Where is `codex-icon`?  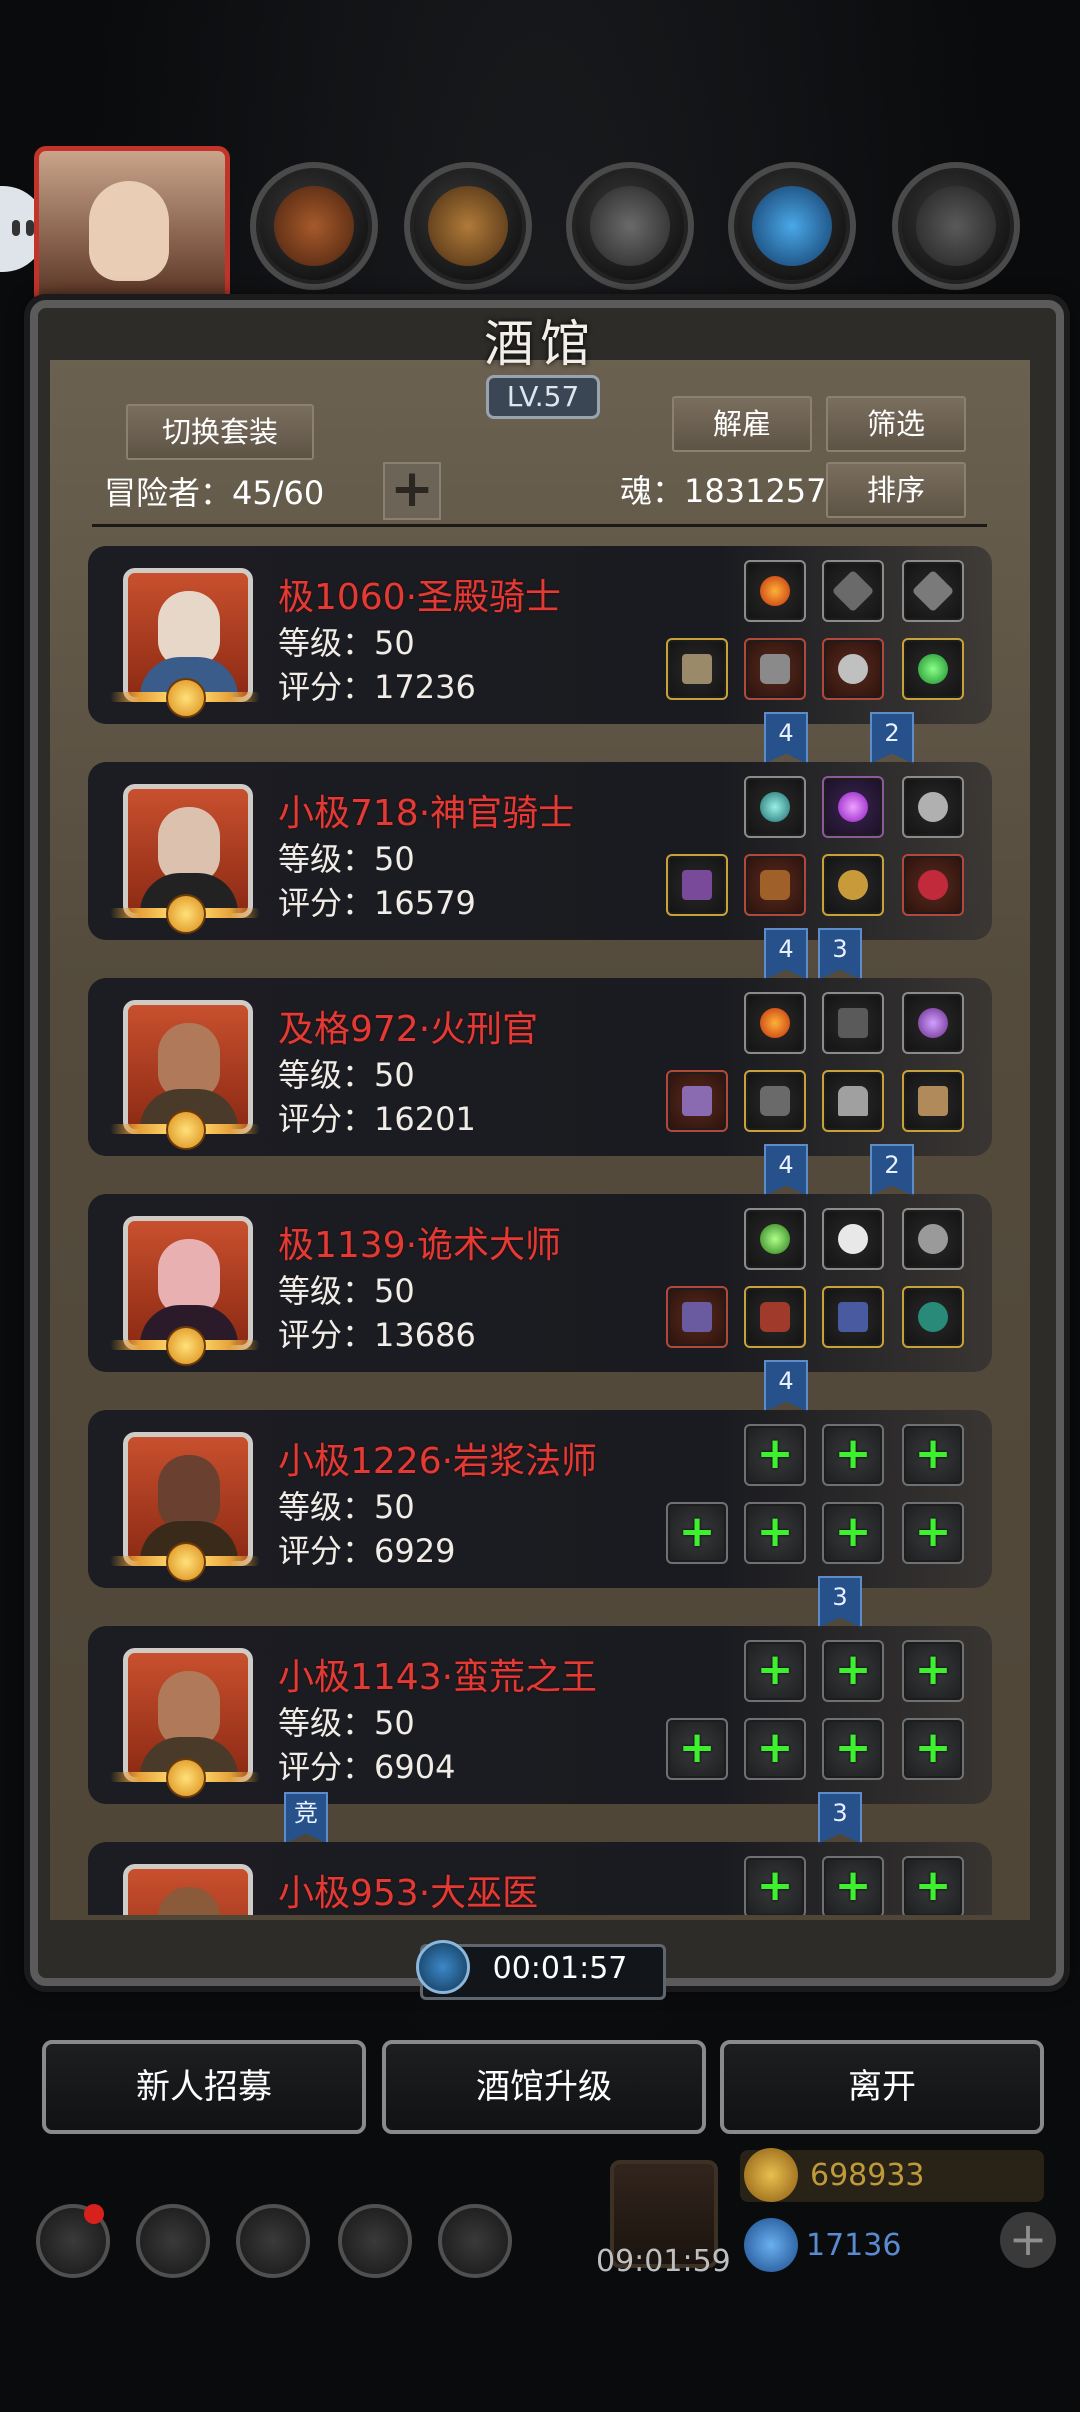 codex-icon is located at coordinates (273, 2241).